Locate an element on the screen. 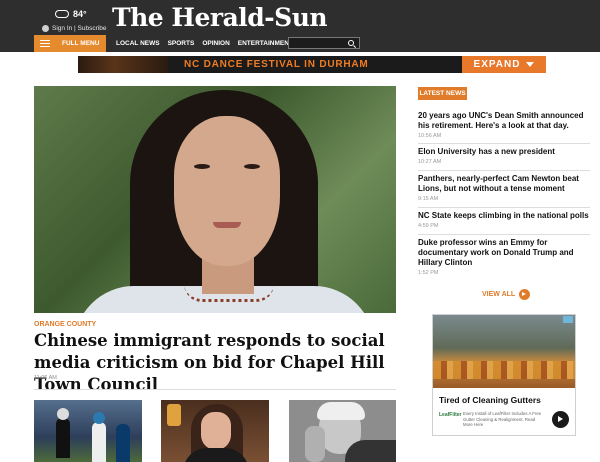 This screenshot has height=462, width=600. news-time: 4:59 PM is located at coordinates (428, 226).